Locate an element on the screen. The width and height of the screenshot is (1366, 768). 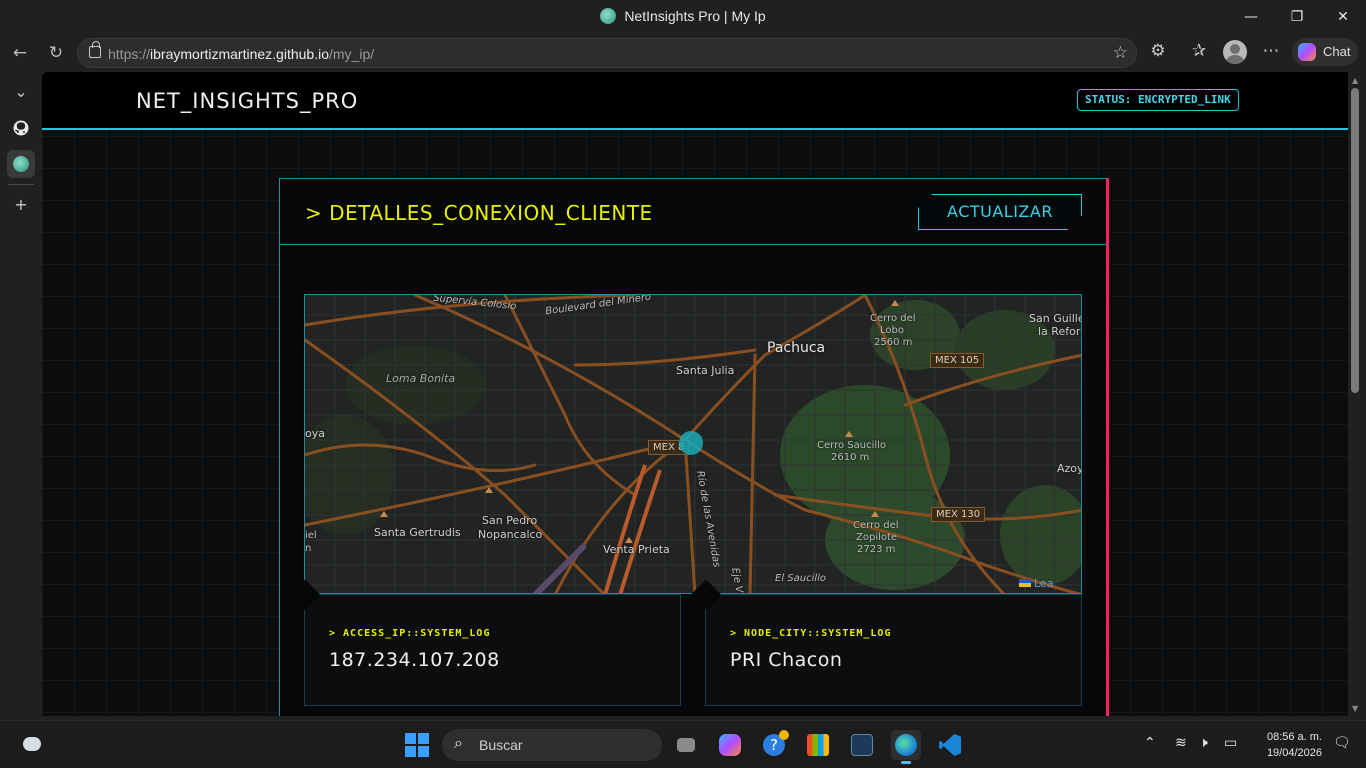
favorites-icon: ✰ is located at coordinates (1199, 51).